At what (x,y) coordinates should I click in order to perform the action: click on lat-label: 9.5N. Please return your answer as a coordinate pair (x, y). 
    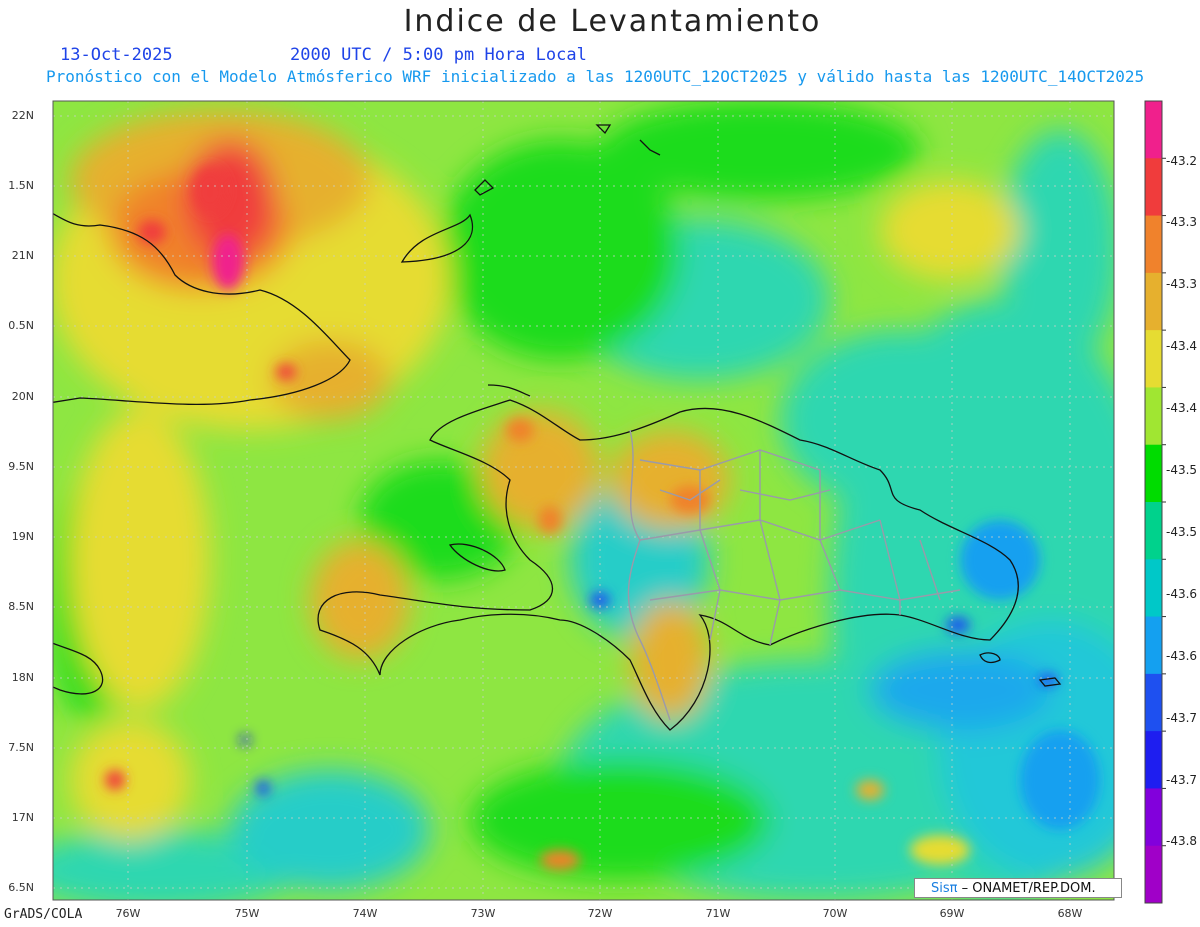
    Looking at the image, I should click on (21, 466).